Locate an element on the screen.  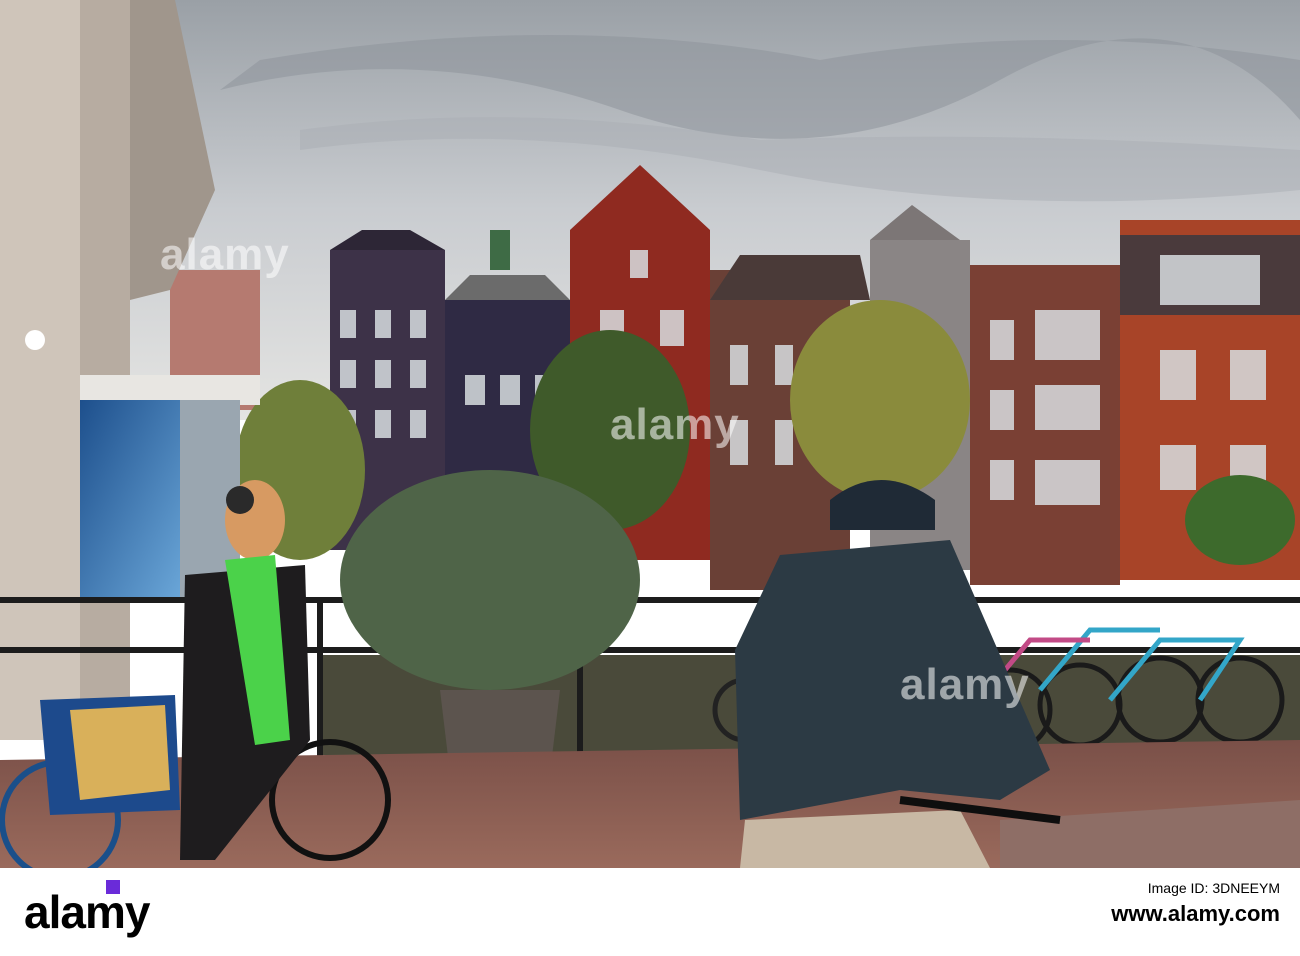
image-caption: Image ID: 3DNEEYM www.alamy.com is located at coordinates (1195, 904).